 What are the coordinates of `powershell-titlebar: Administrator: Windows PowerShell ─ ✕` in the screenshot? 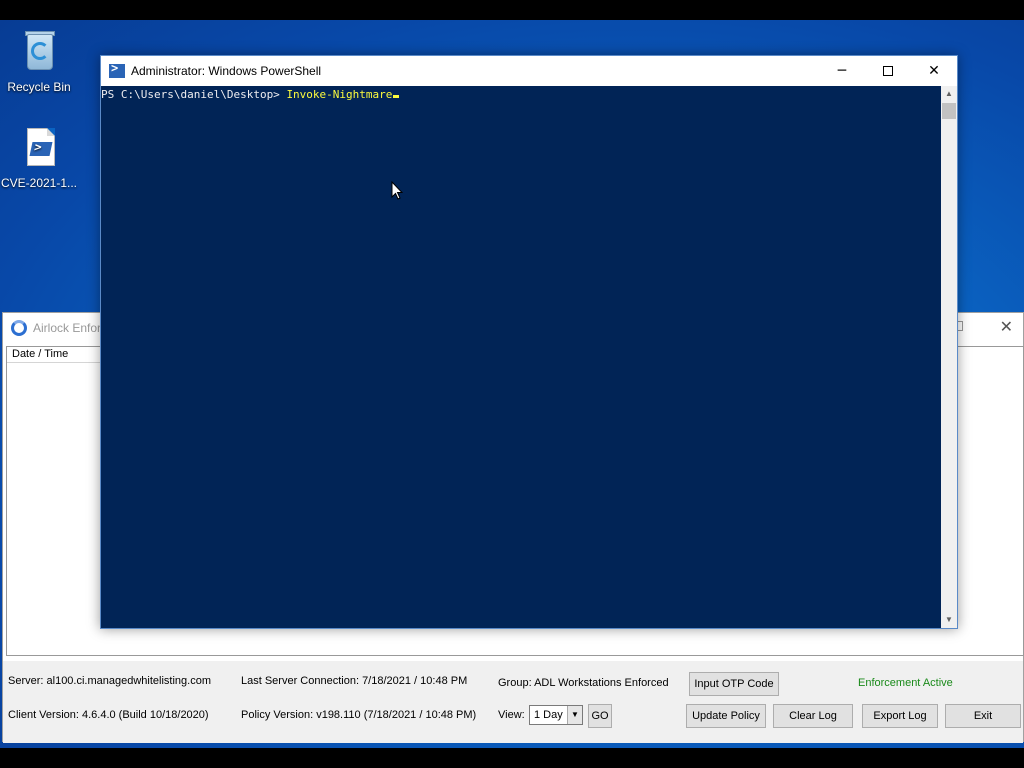 It's located at (529, 71).